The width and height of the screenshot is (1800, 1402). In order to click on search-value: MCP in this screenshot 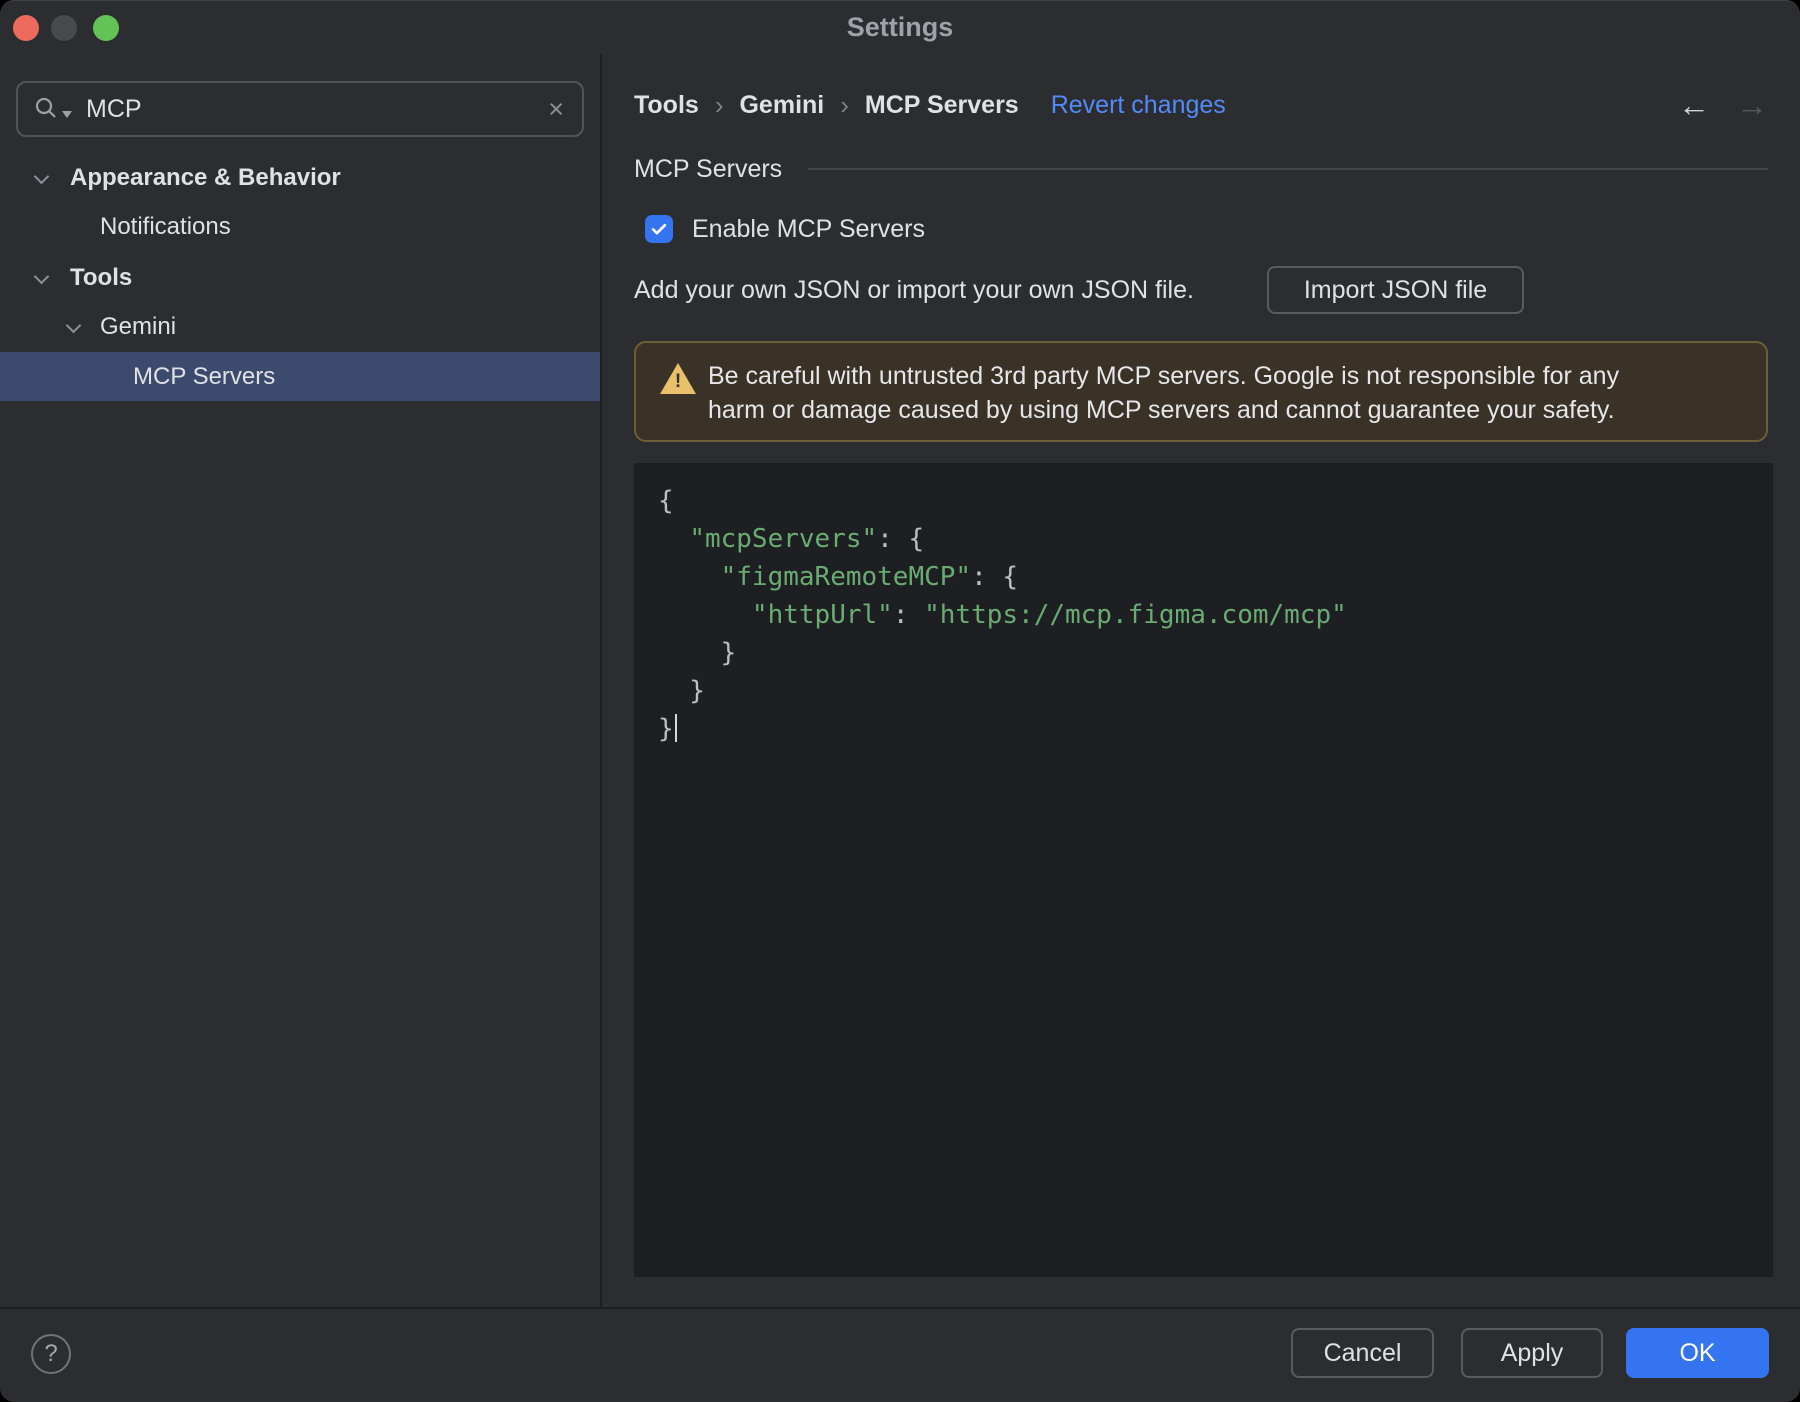, I will do `click(114, 108)`.